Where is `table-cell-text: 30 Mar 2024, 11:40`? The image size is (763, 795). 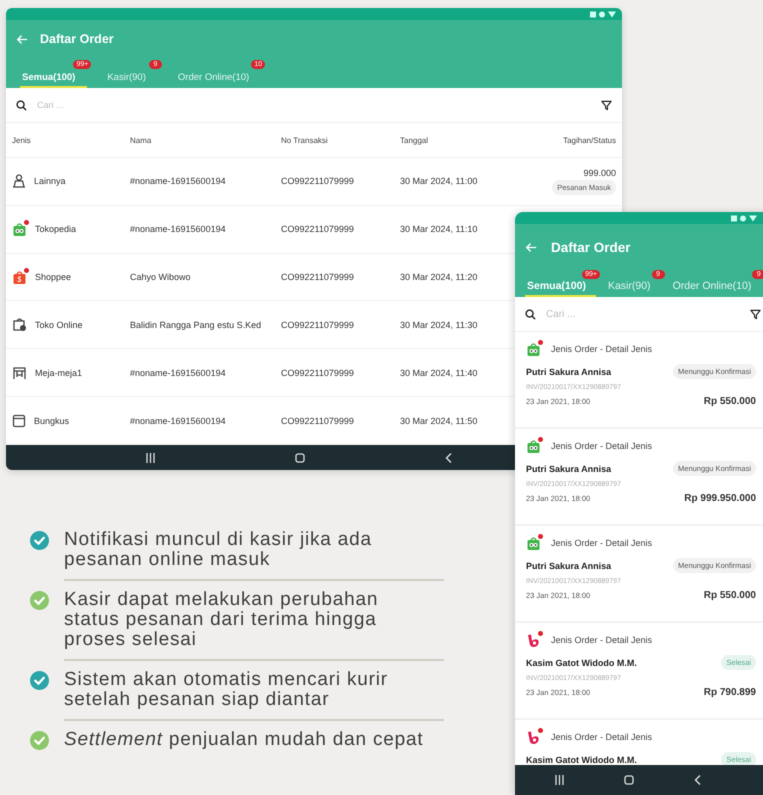
table-cell-text: 30 Mar 2024, 11:40 is located at coordinates (439, 373).